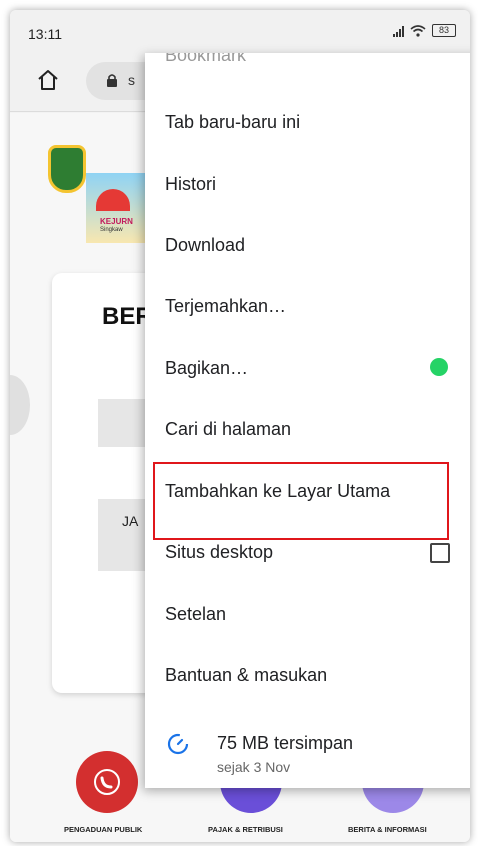  Describe the element at coordinates (191, 184) in the screenshot. I see `menu-item-label: Histori` at that location.